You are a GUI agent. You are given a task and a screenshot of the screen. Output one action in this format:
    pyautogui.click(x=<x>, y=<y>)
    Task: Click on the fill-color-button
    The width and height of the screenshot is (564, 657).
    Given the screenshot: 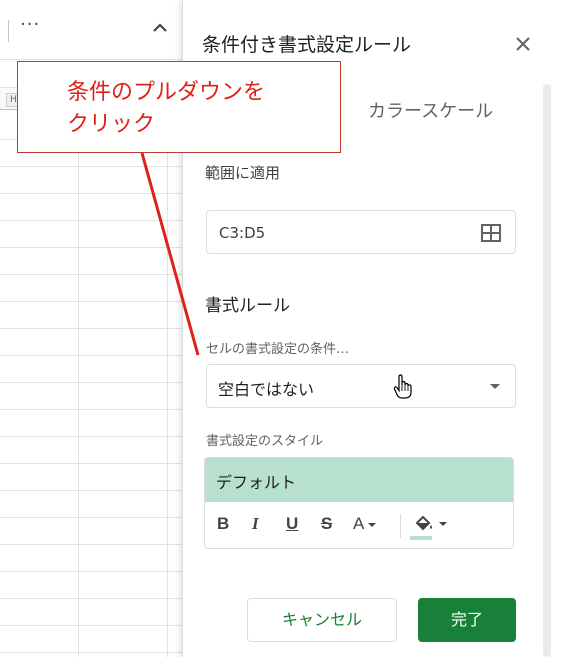 What is the action you would take?
    pyautogui.click(x=430, y=527)
    